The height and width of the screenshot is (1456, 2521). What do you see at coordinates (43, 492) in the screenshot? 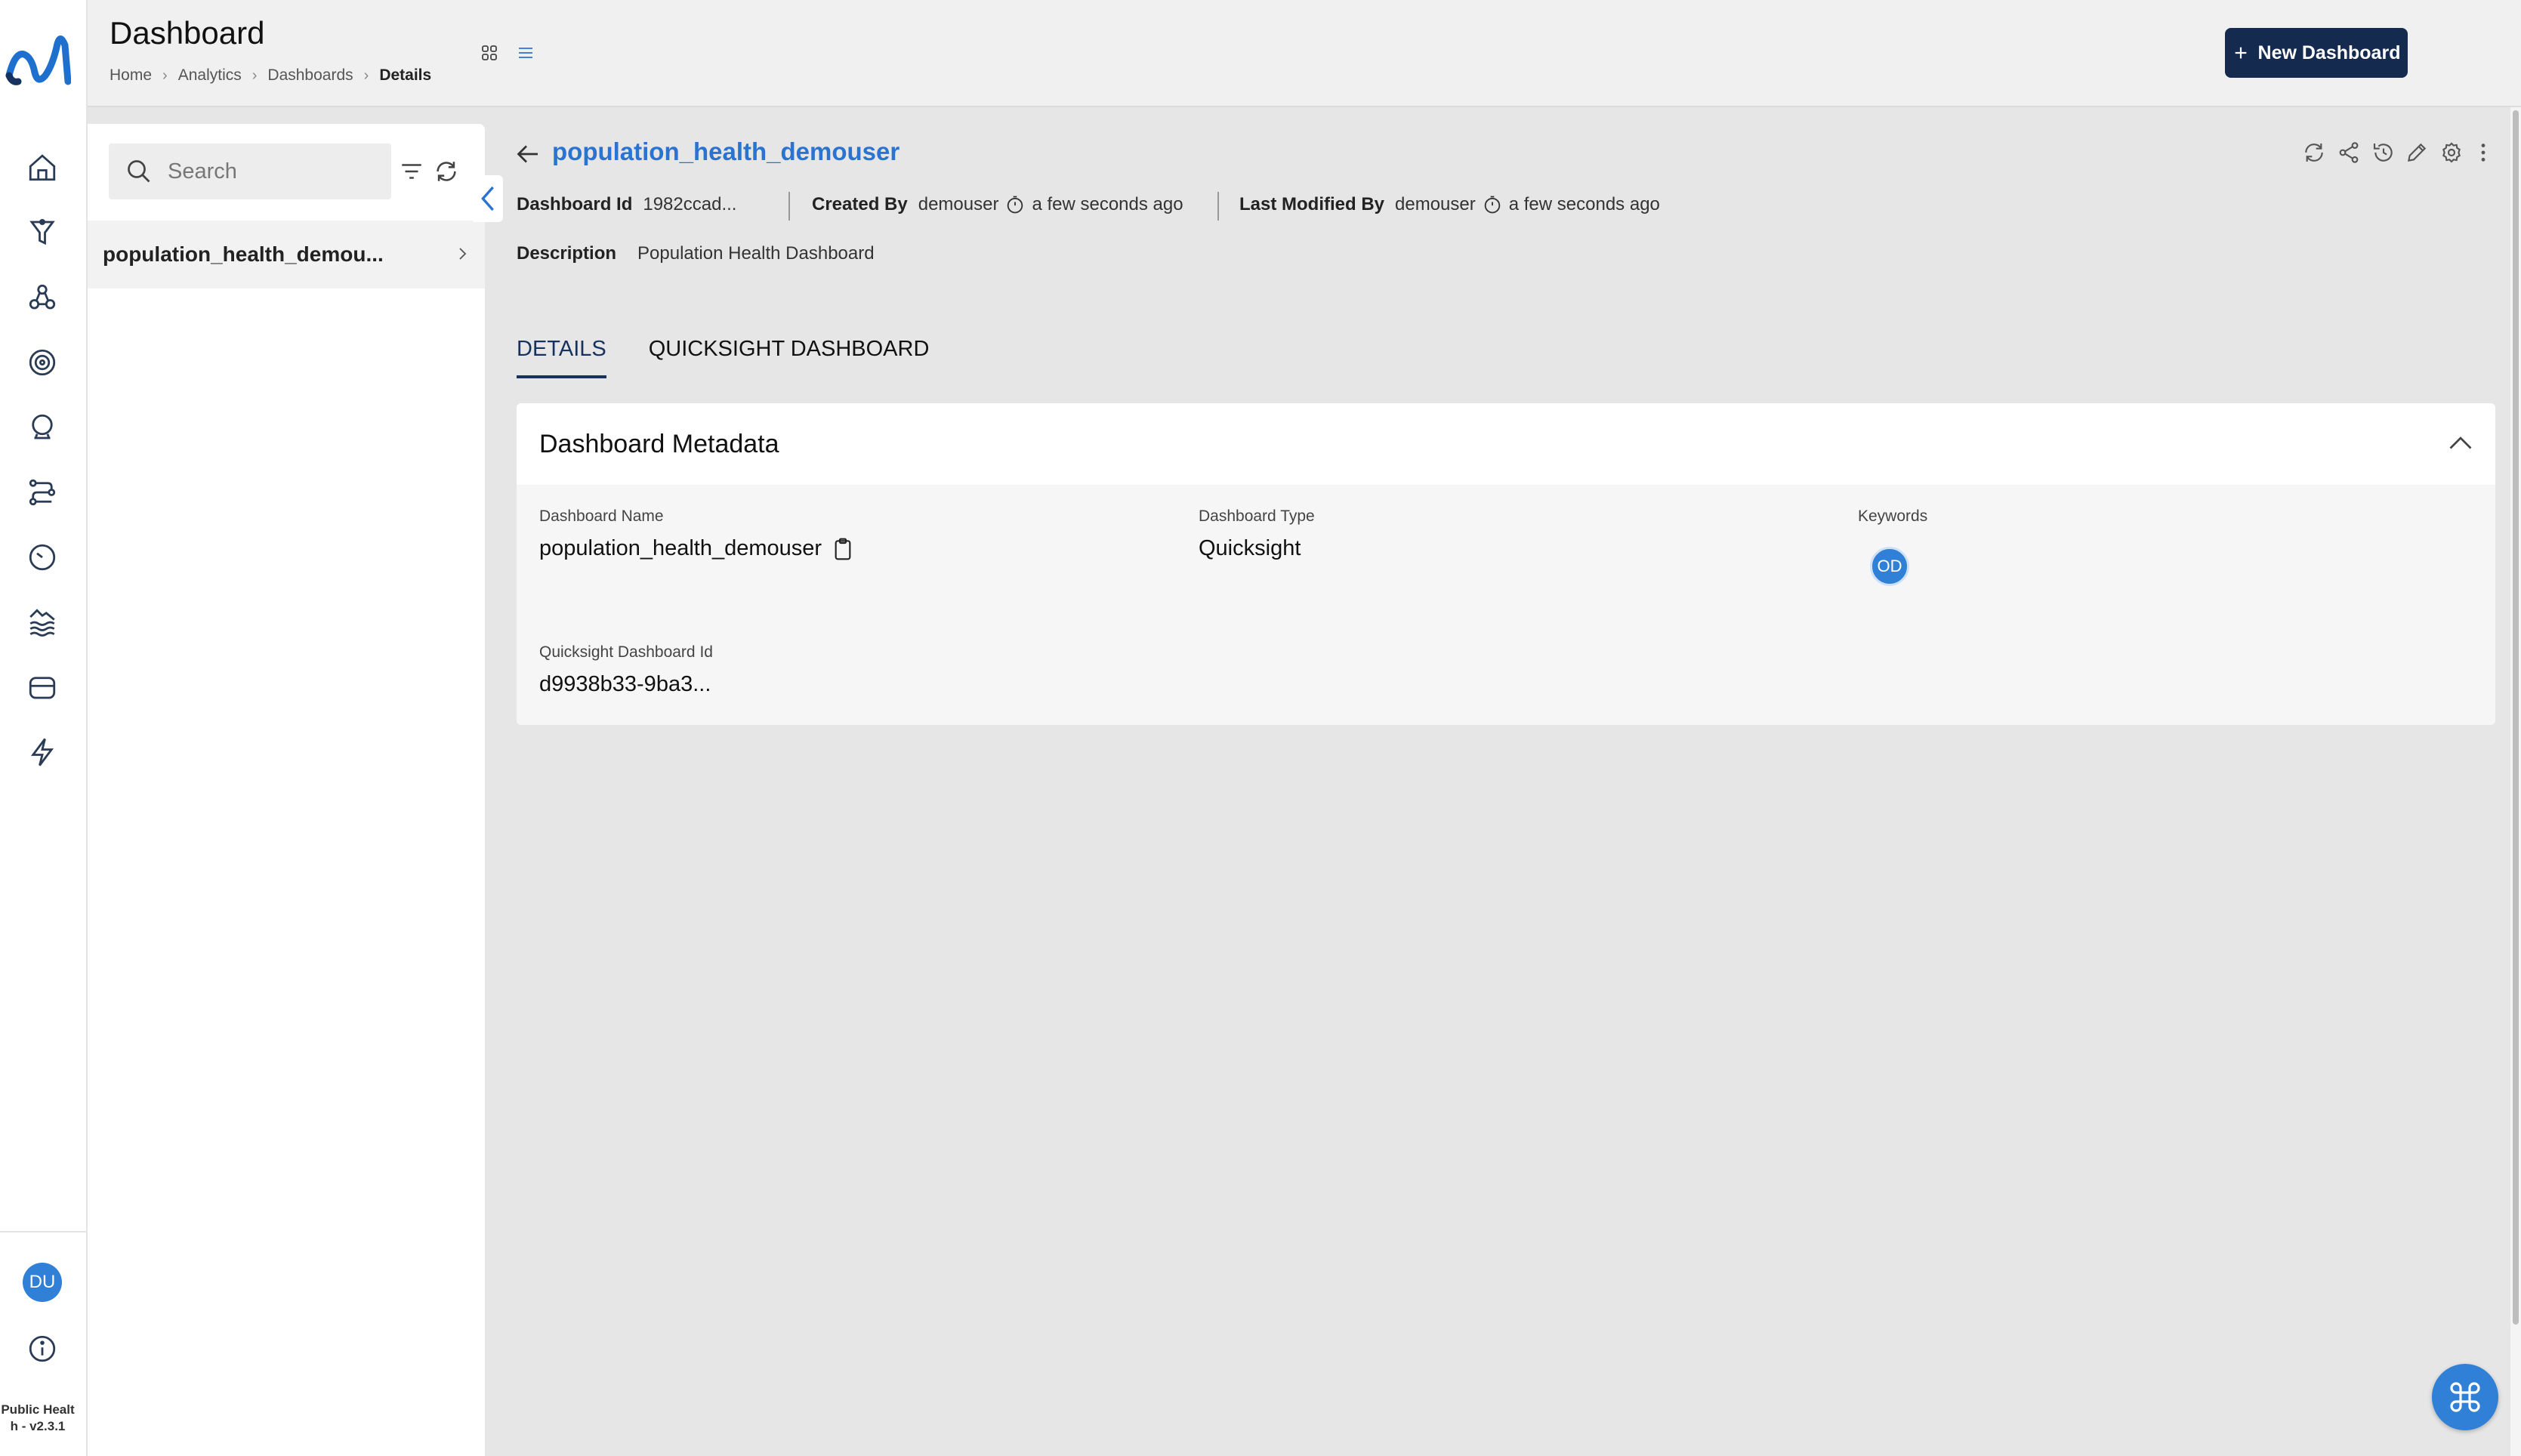
I see `nav-pipeline-icon` at bounding box center [43, 492].